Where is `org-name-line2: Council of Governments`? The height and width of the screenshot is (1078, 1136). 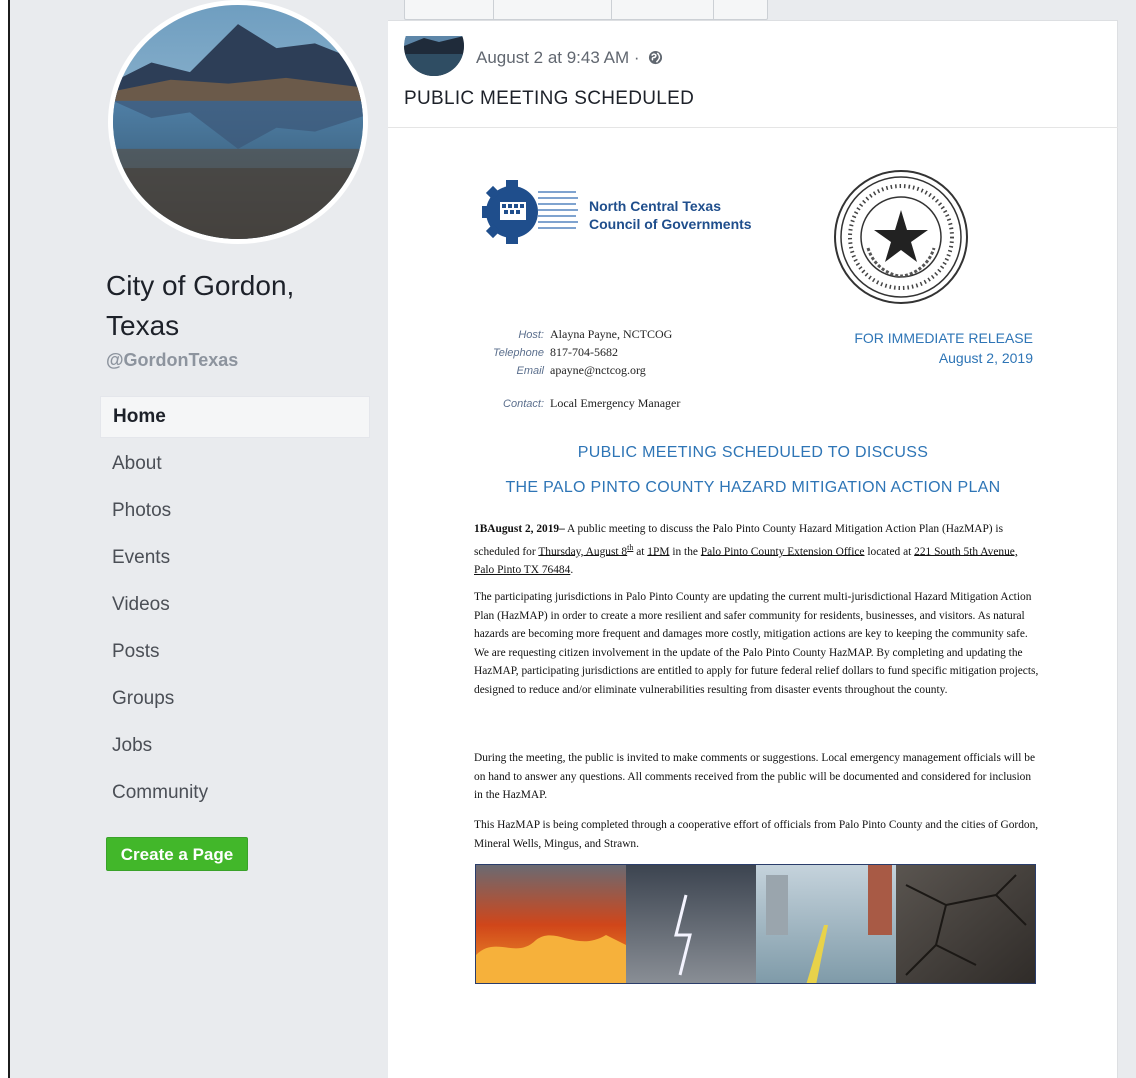
org-name-line2: Council of Governments is located at coordinates (670, 224).